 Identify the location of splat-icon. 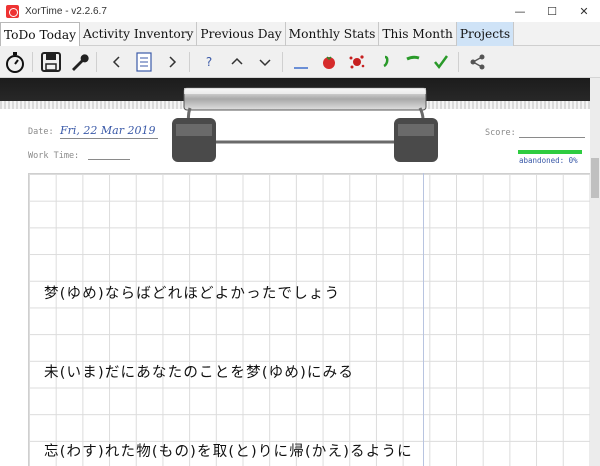
(357, 62).